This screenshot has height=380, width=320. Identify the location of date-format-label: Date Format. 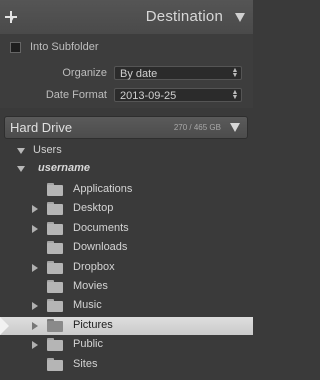
(76, 95).